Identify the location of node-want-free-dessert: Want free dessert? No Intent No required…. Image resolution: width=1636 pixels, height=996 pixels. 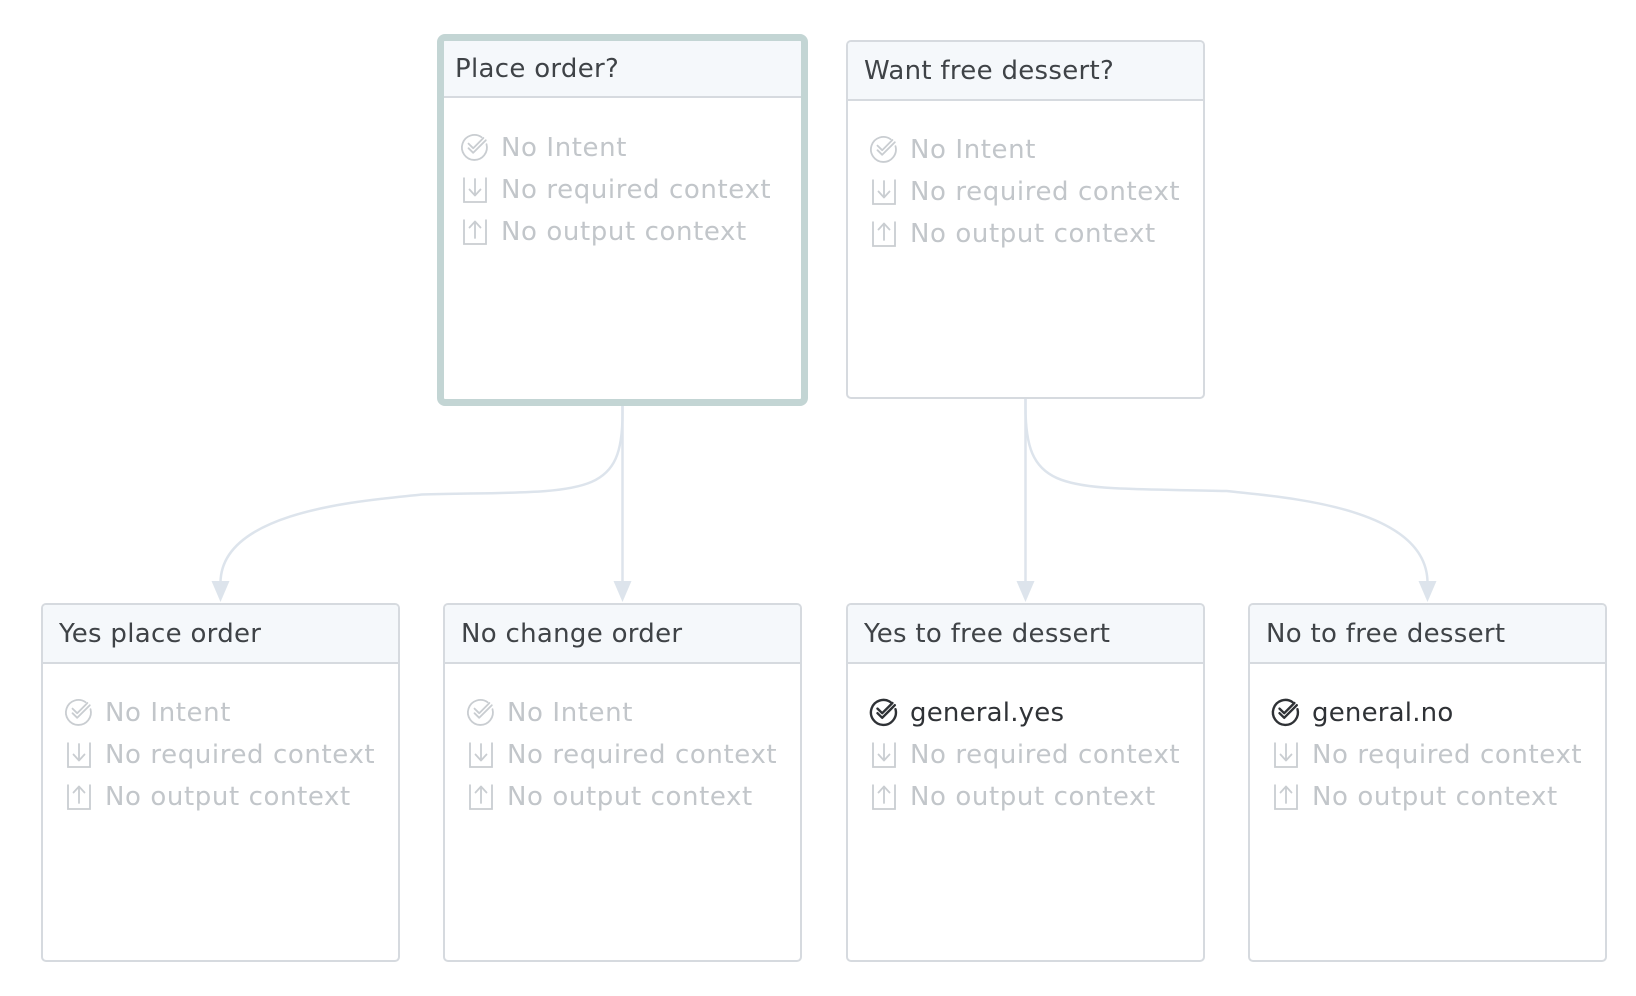
(1025, 219).